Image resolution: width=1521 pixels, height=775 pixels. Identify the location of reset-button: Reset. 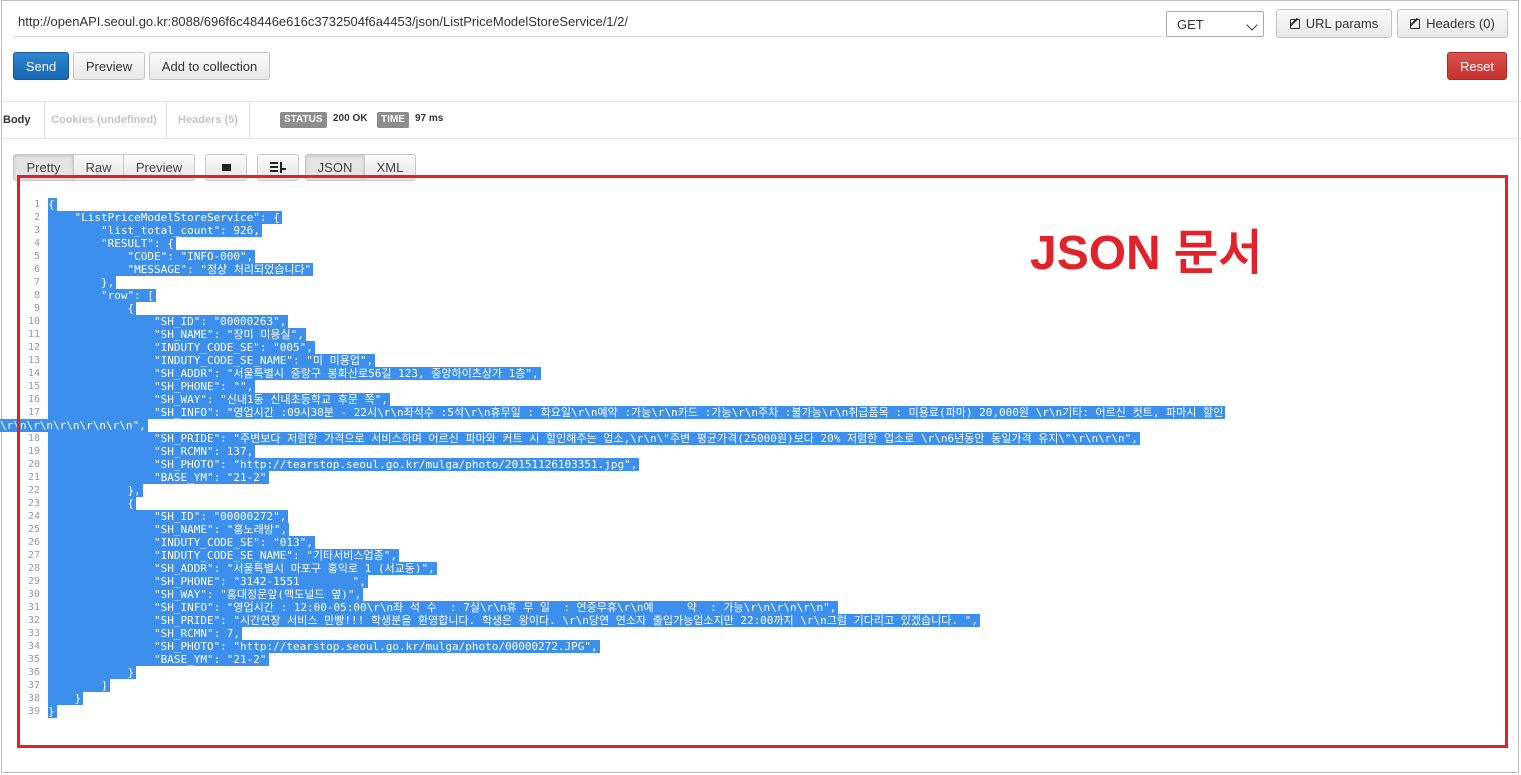
(1477, 66).